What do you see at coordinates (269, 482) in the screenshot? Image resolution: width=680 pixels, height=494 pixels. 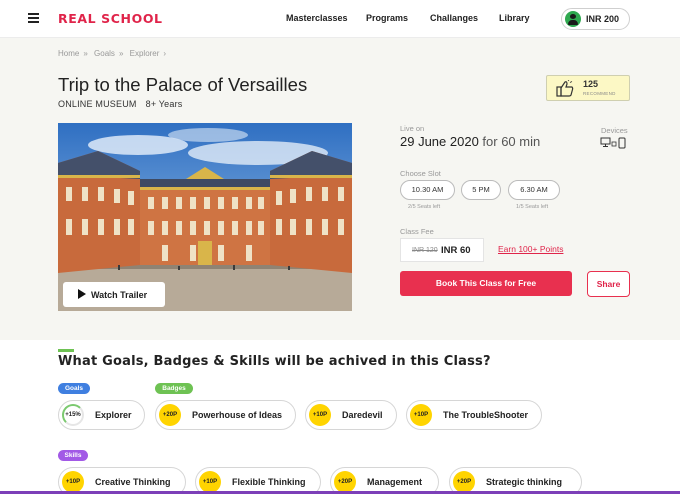 I see `skill-label: Flexible Thinking` at bounding box center [269, 482].